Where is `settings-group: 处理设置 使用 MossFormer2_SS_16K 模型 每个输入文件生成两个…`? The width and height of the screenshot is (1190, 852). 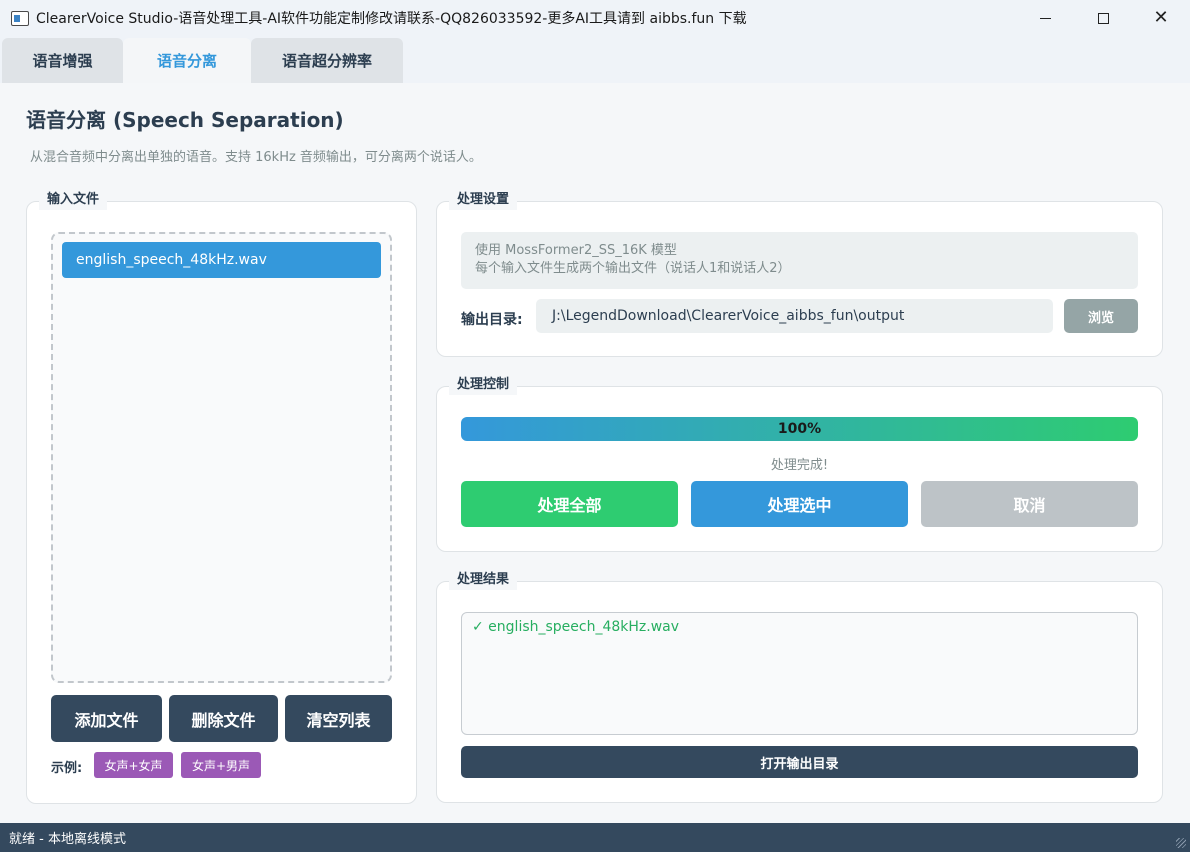
settings-group: 处理设置 使用 MossFormer2_SS_16K 模型 每个输入文件生成两个… is located at coordinates (799, 273).